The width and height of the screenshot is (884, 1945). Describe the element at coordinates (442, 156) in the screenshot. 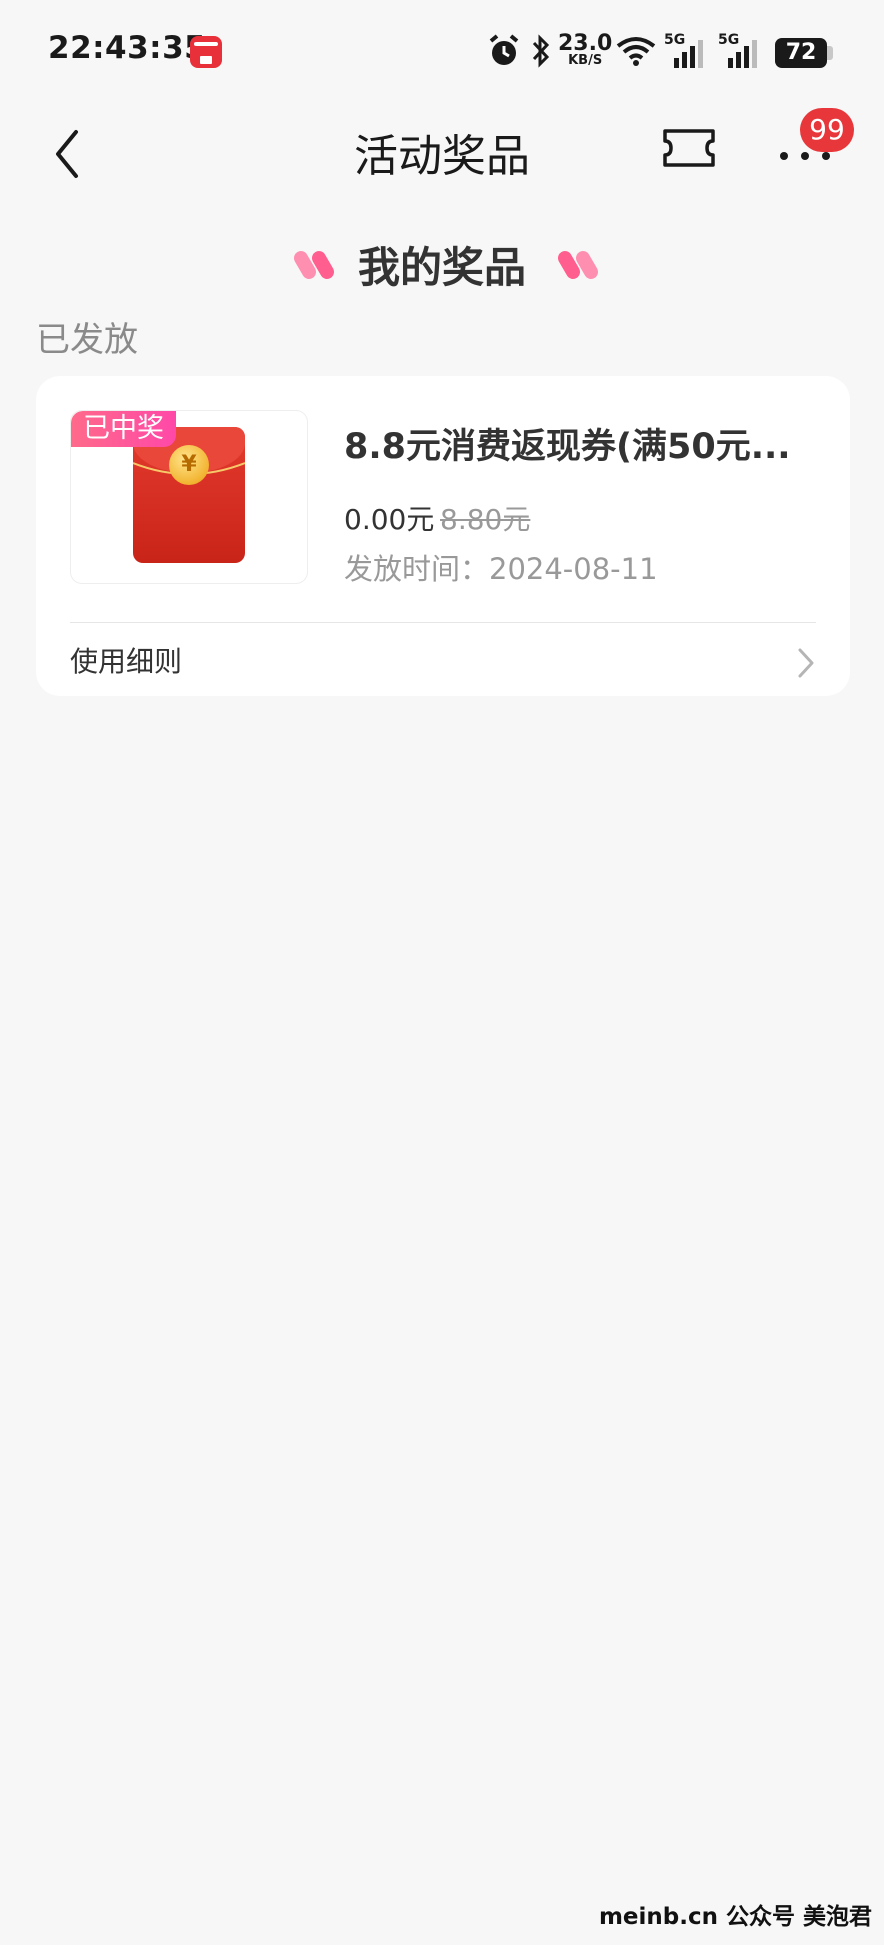

I see `page-title: 活动奖品` at that location.